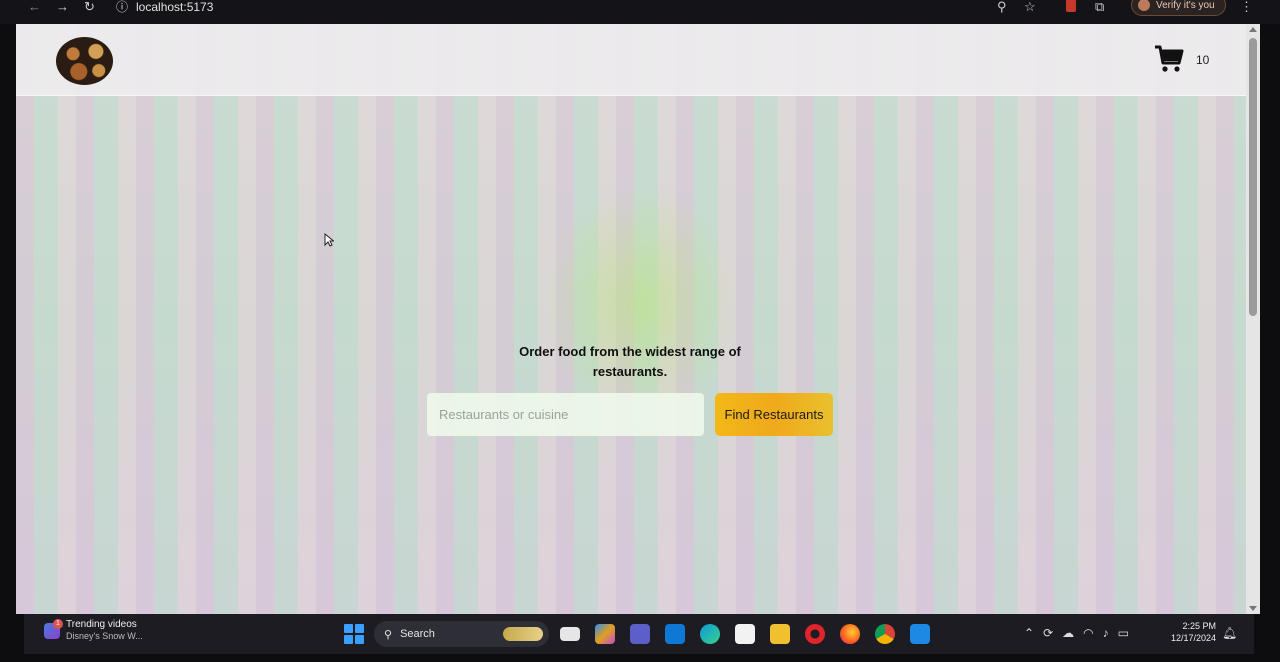  I want to click on copilot-icon, so click(605, 634).